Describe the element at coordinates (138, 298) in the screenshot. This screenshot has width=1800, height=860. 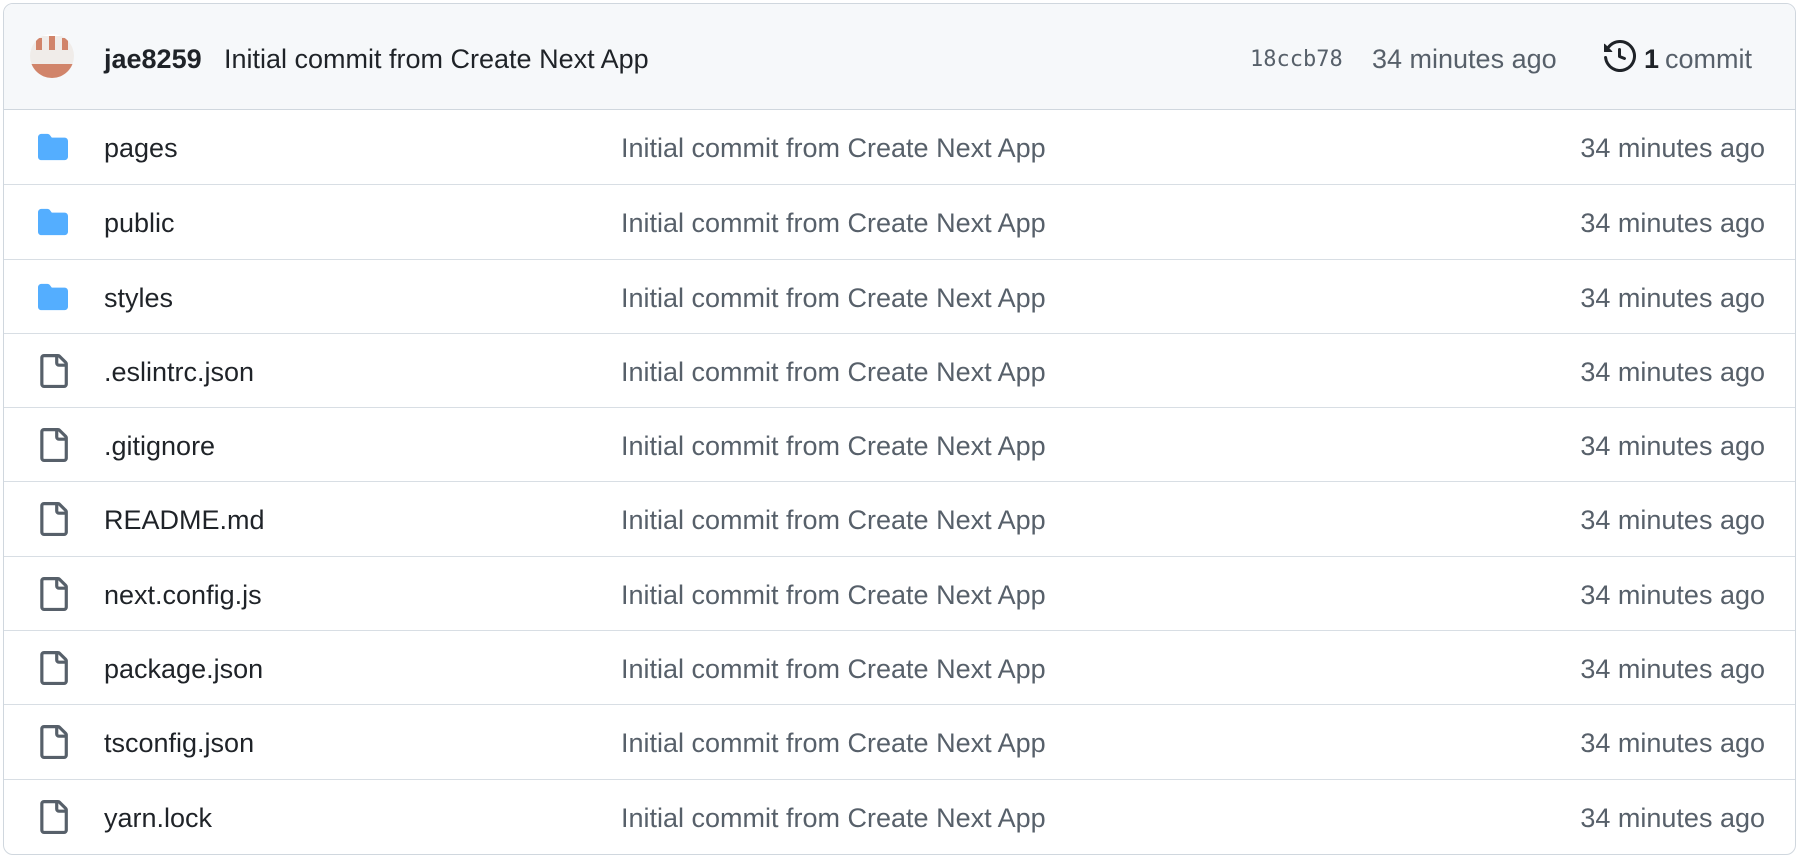
I see `file-name-link: styles` at that location.